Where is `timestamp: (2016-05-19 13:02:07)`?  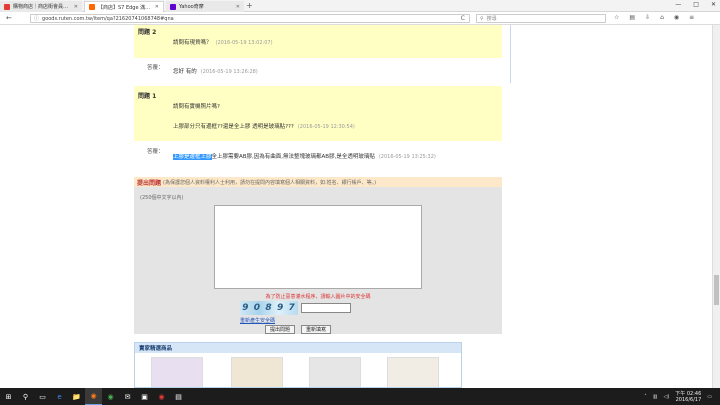 timestamp: (2016-05-19 13:02:07) is located at coordinates (244, 43).